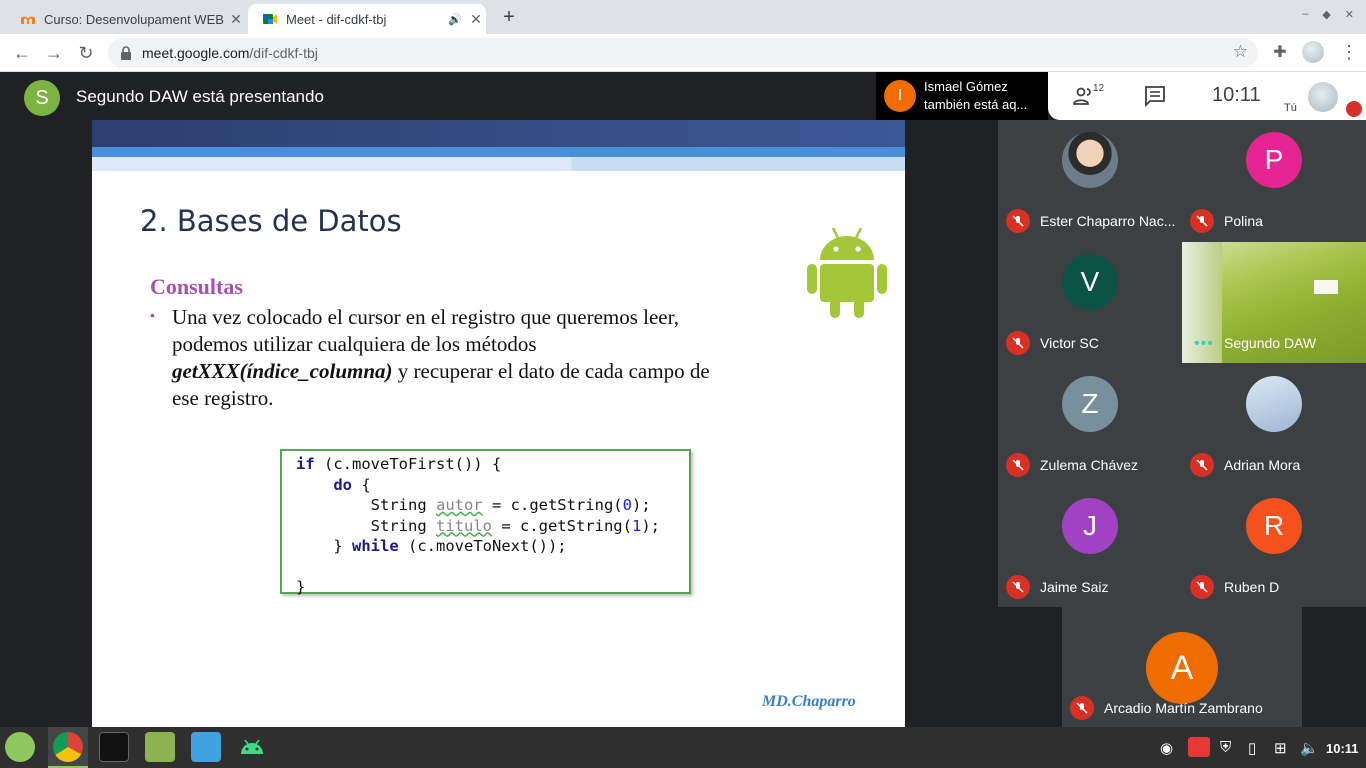 The height and width of the screenshot is (768, 1366). Describe the element at coordinates (252, 747) in the screenshot. I see `android-studio-icon` at that location.